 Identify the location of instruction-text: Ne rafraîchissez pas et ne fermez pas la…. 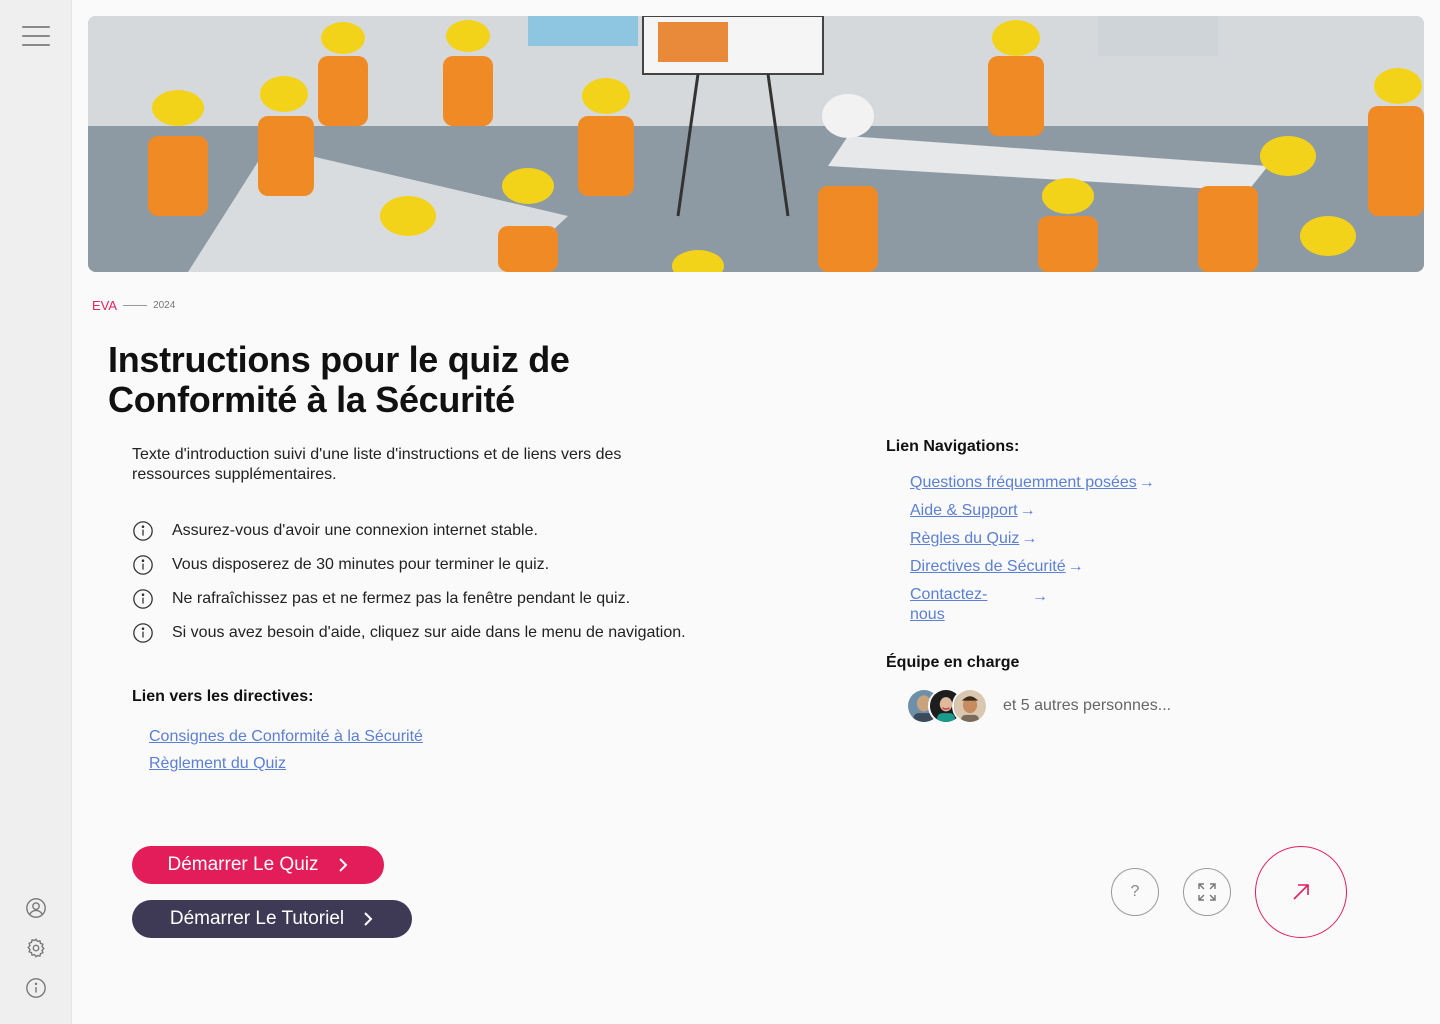
(401, 598).